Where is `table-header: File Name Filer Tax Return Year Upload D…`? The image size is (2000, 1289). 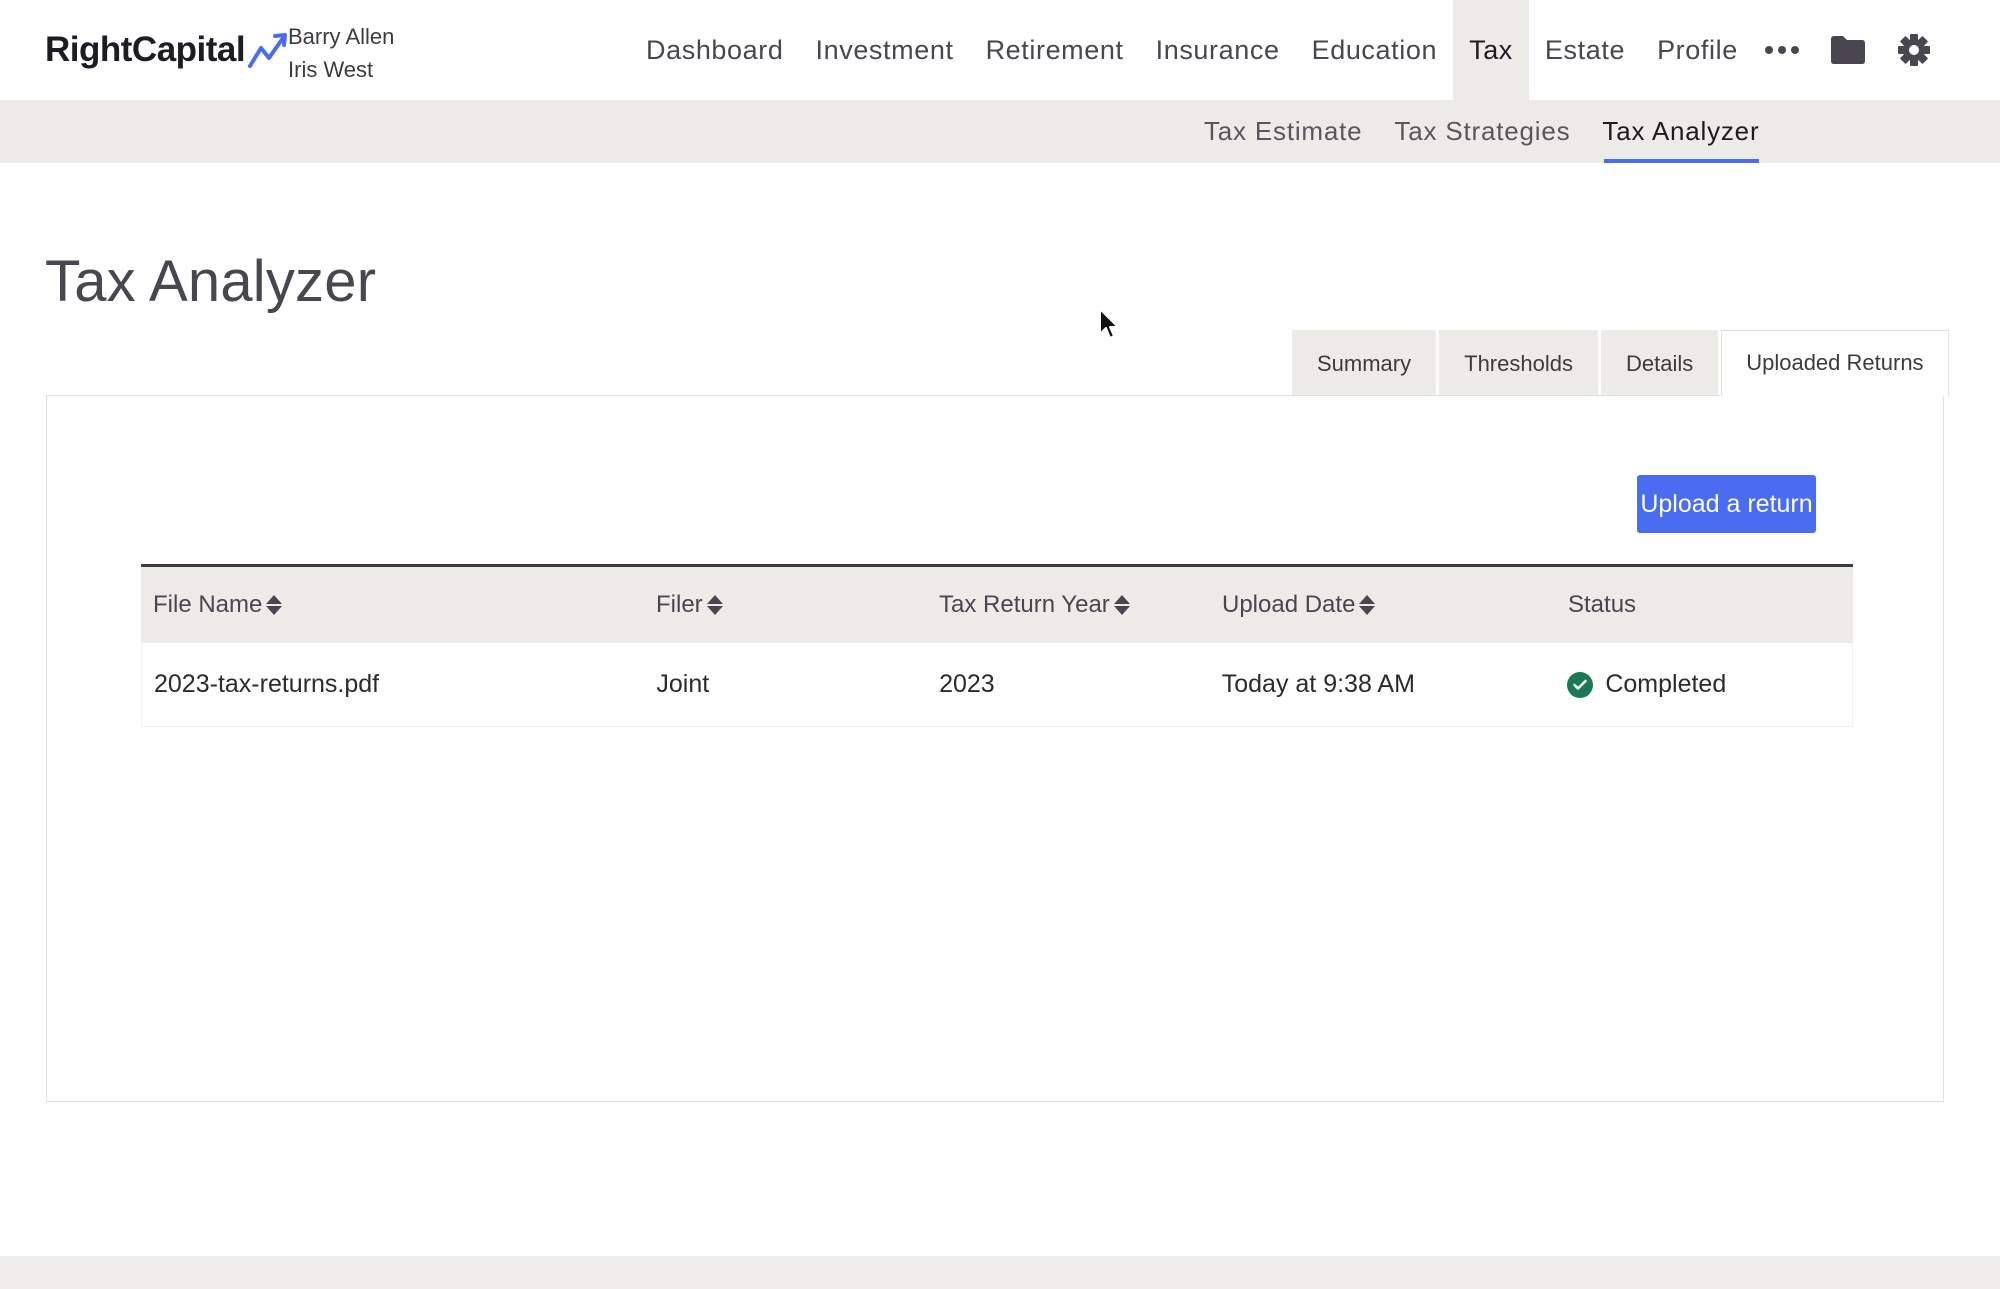
table-header: File Name Filer Tax Return Year Upload D… is located at coordinates (997, 603).